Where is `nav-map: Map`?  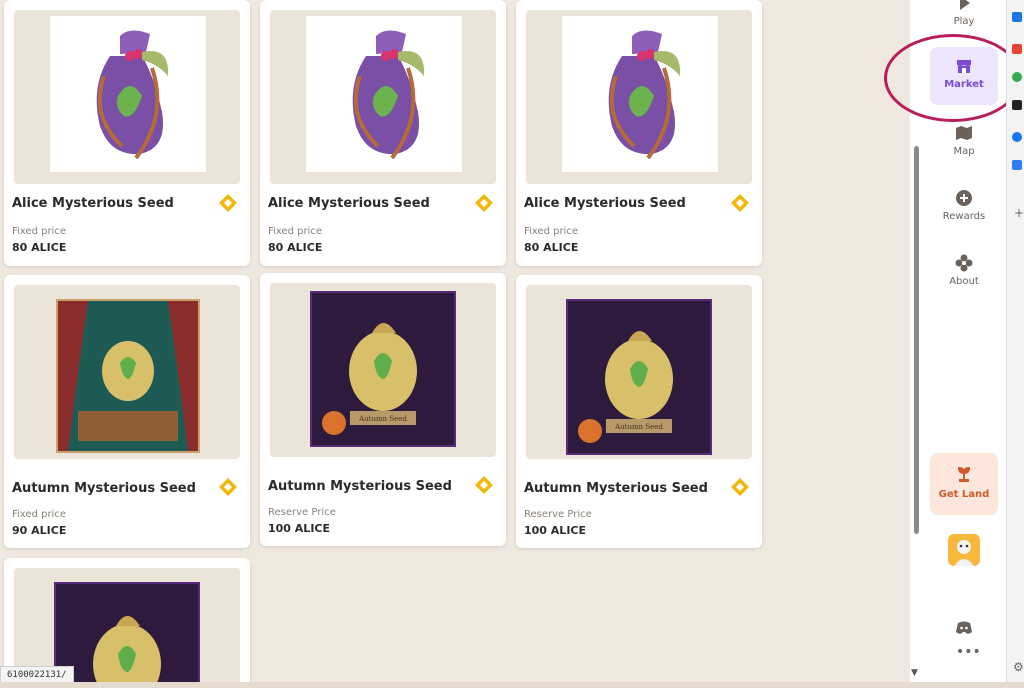 nav-map: Map is located at coordinates (964, 144).